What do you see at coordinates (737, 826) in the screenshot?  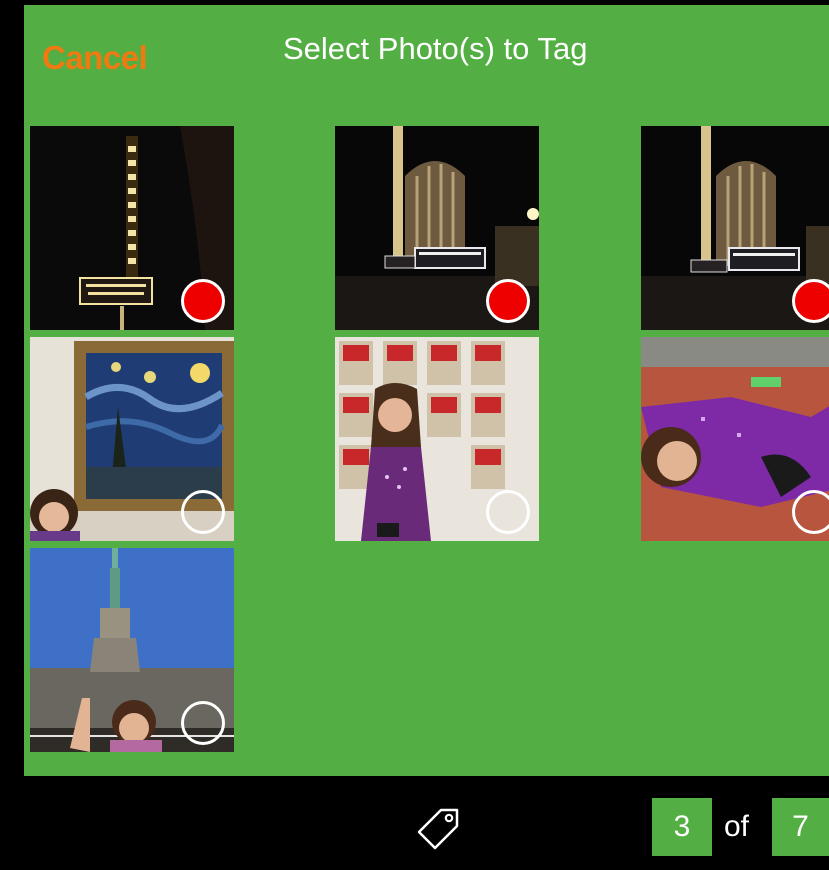 I see `page-of-label: of` at bounding box center [737, 826].